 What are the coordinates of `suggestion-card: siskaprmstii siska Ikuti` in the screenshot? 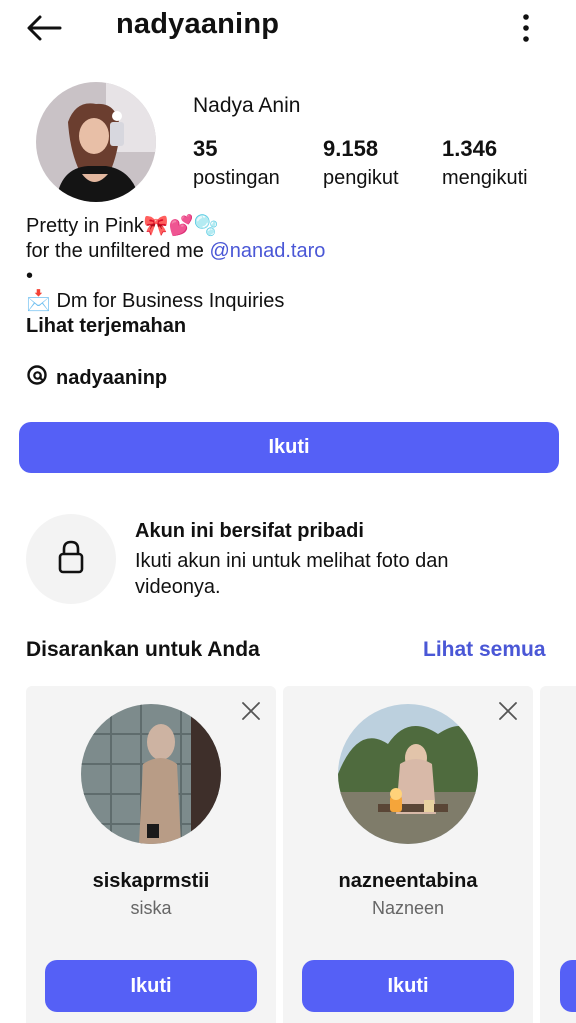 It's located at (151, 854).